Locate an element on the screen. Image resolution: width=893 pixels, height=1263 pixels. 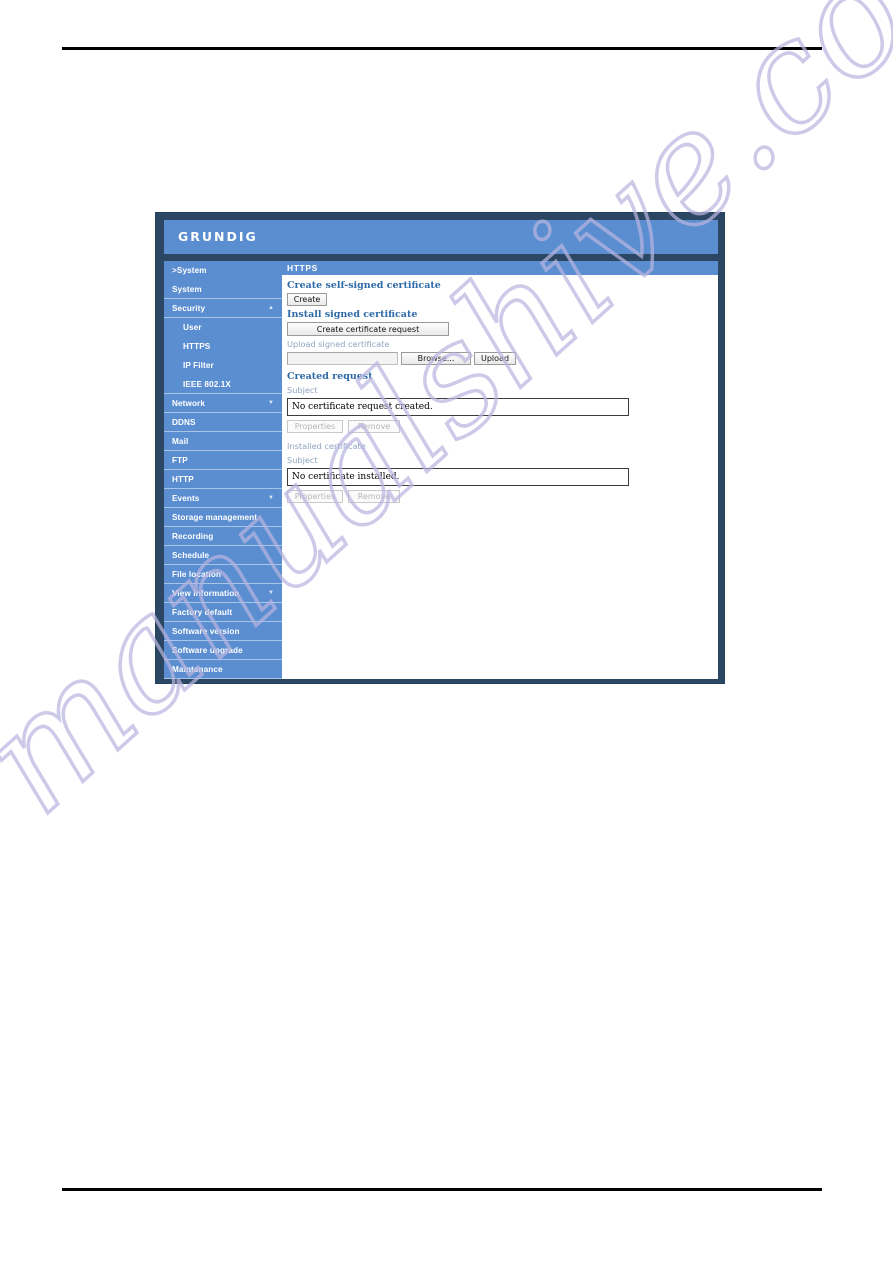
sidebar-item-label: IP Filter is located at coordinates (198, 365).